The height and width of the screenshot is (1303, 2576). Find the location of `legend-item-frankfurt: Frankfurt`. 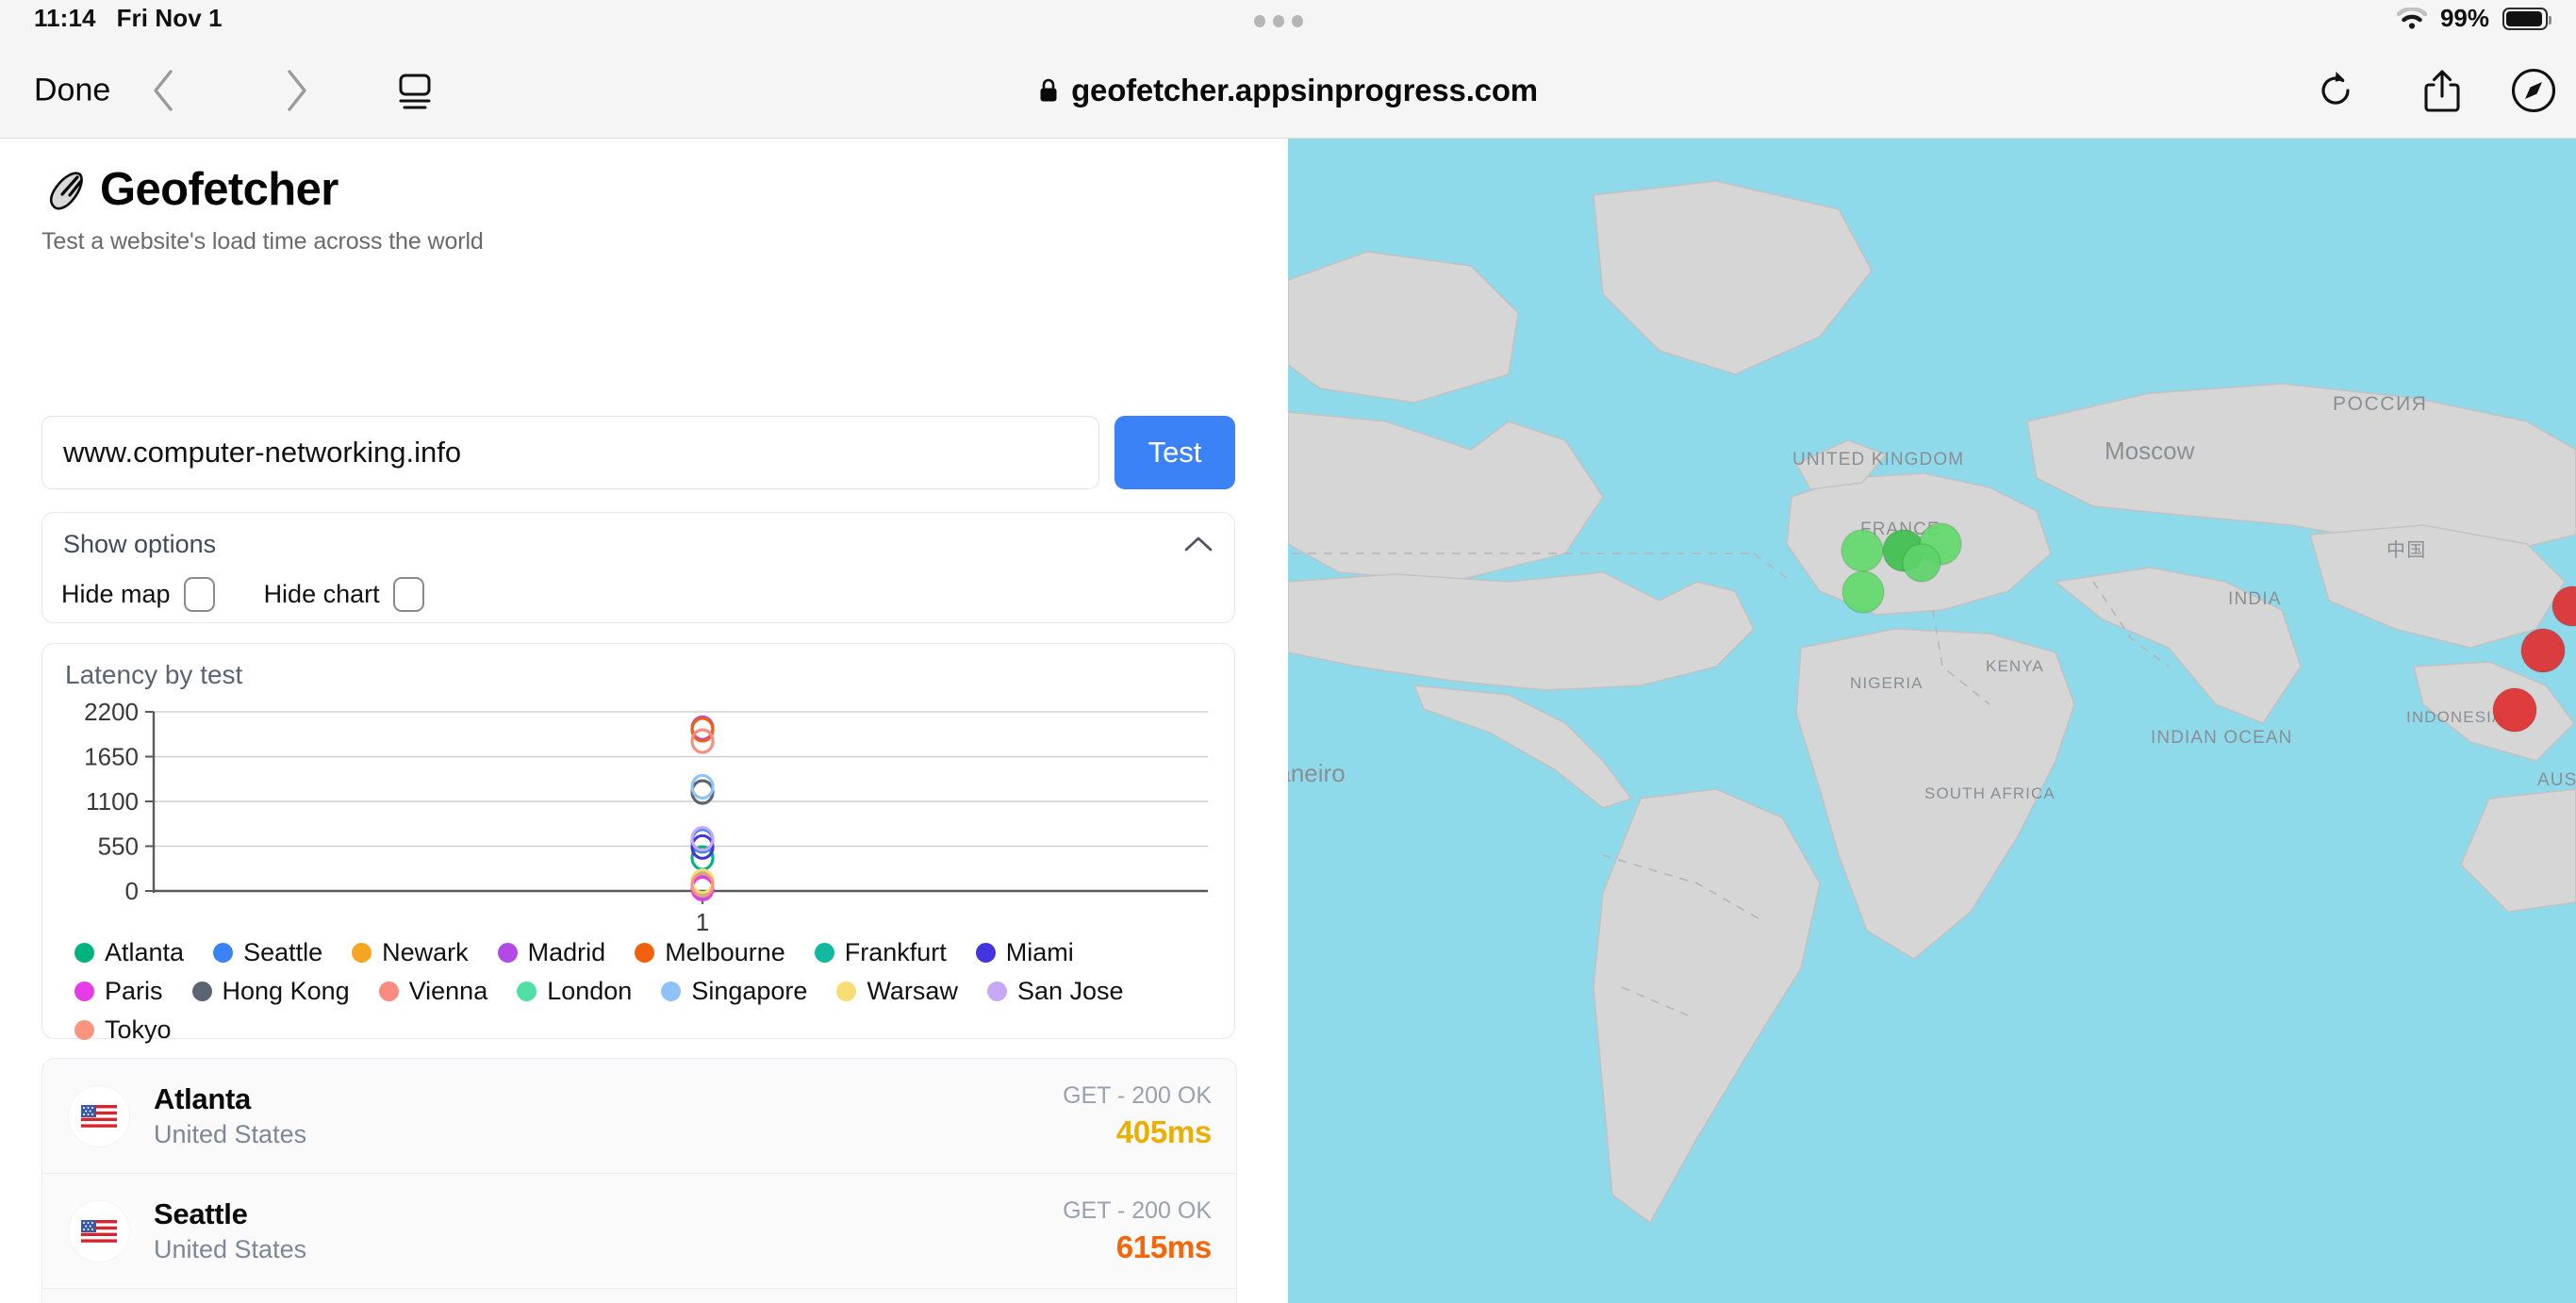

legend-item-frankfurt: Frankfurt is located at coordinates (880, 952).